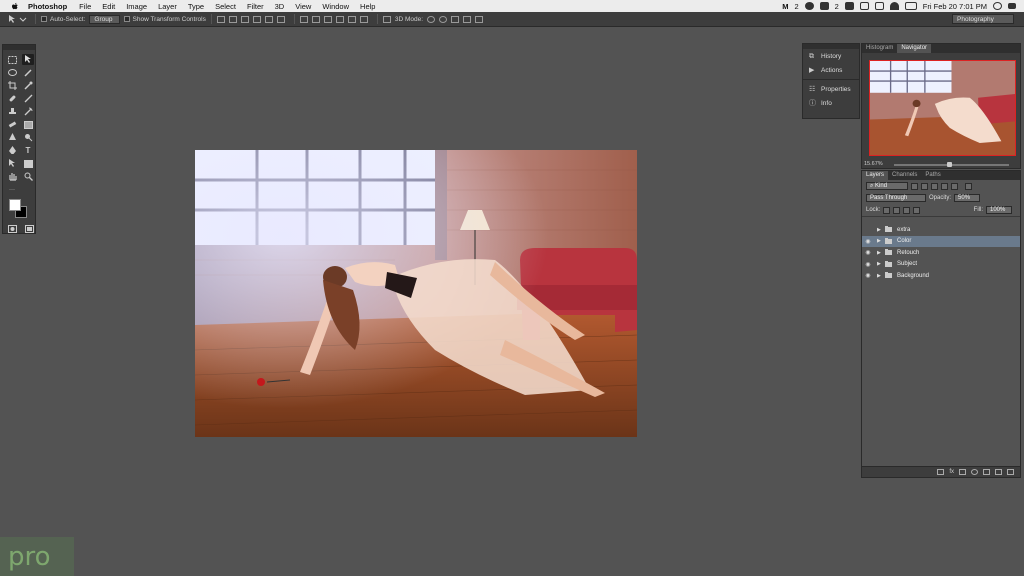 The width and height of the screenshot is (1024, 576). What do you see at coordinates (904, 175) in the screenshot?
I see `tab-channels: Channels` at bounding box center [904, 175].